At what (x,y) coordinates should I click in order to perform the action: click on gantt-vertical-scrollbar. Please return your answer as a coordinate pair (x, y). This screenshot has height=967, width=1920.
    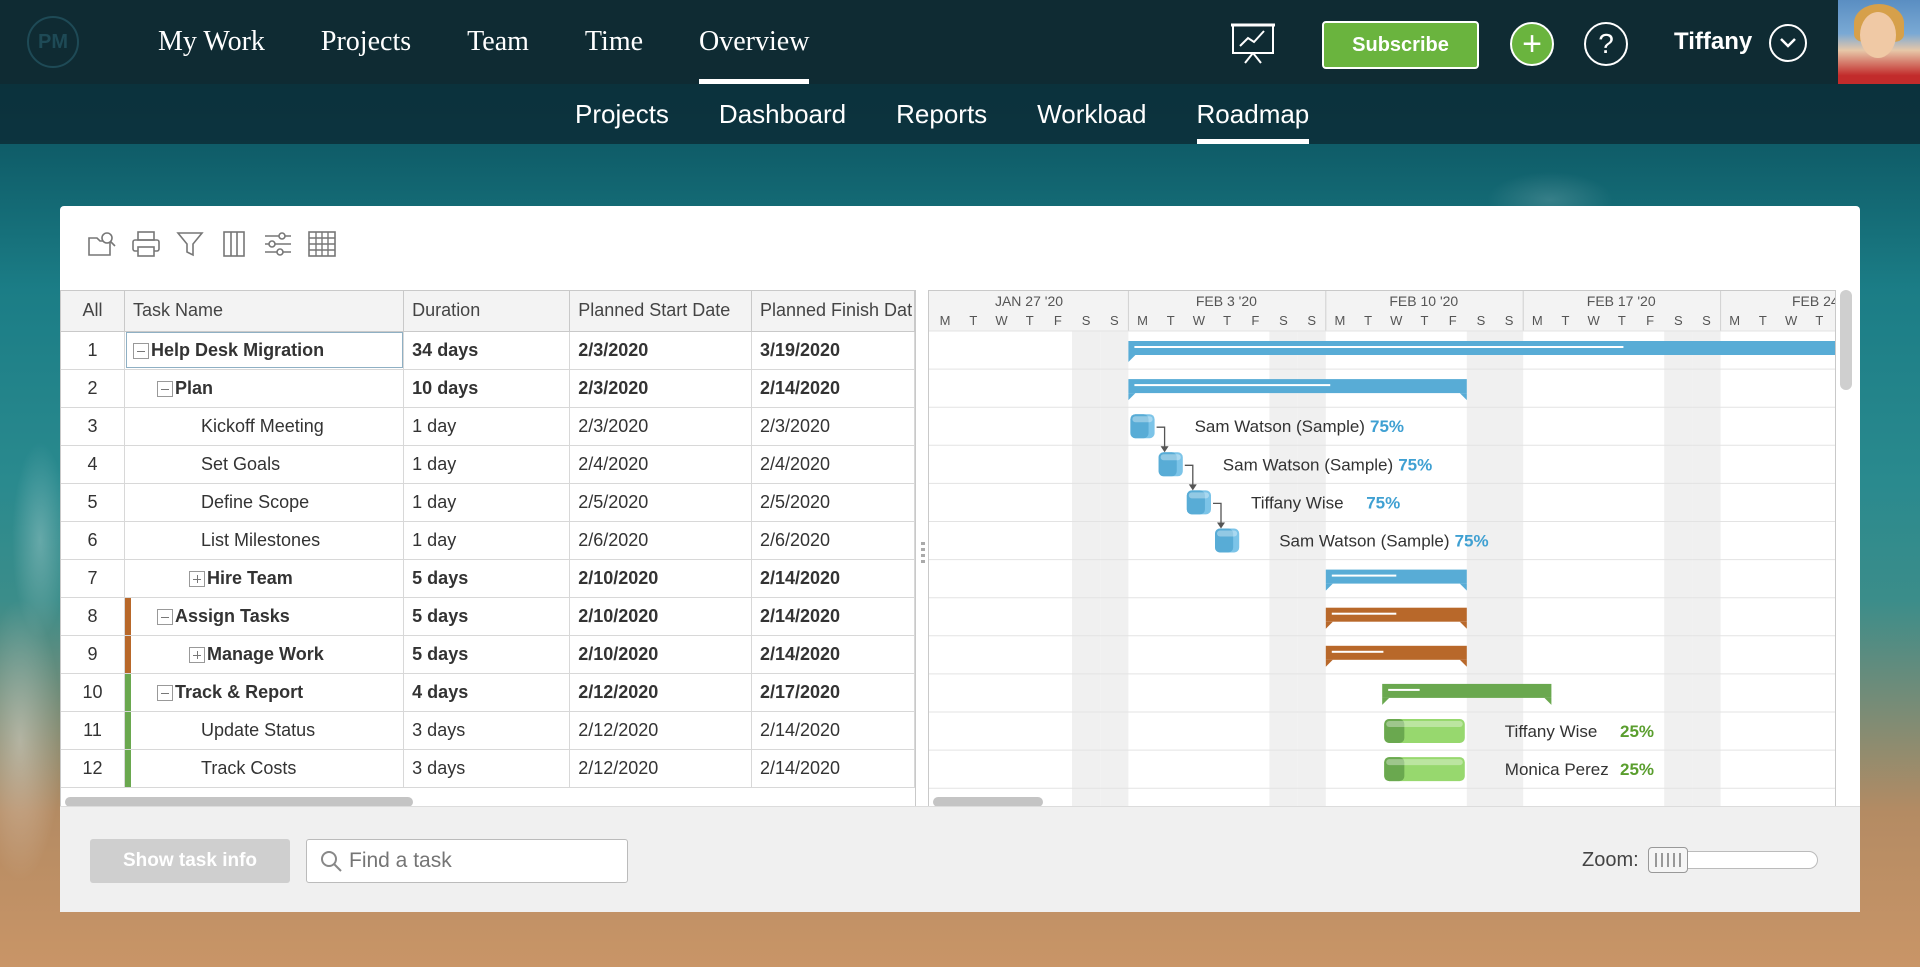
    Looking at the image, I should click on (1846, 340).